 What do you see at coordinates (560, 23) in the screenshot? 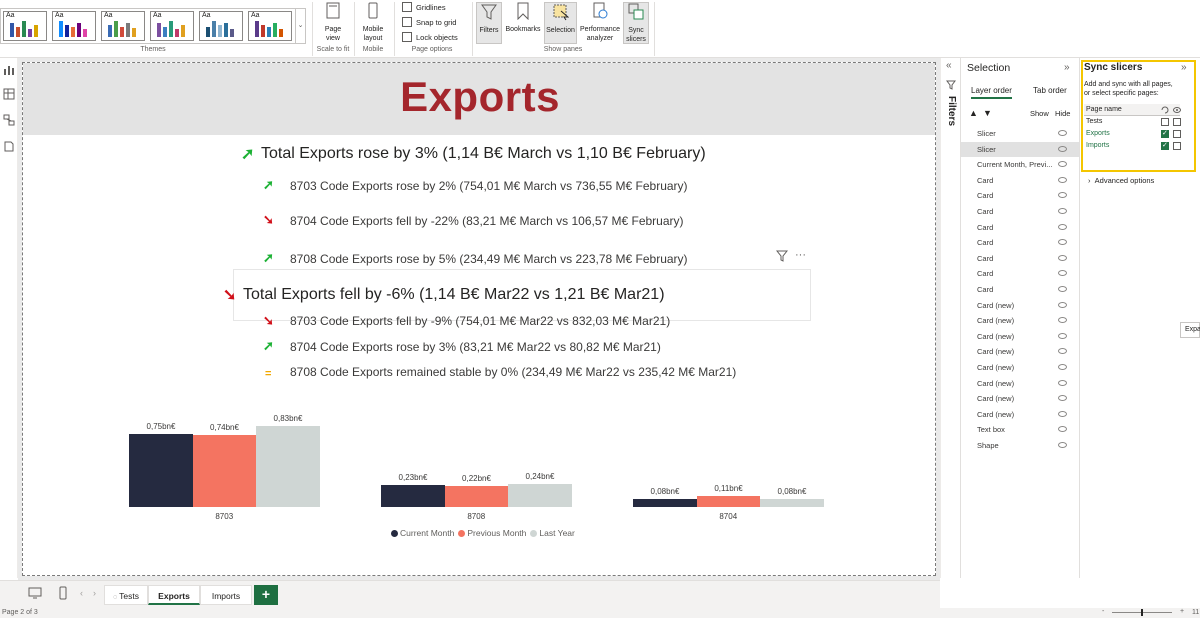
I see `selection-pane-button: Selection` at bounding box center [560, 23].